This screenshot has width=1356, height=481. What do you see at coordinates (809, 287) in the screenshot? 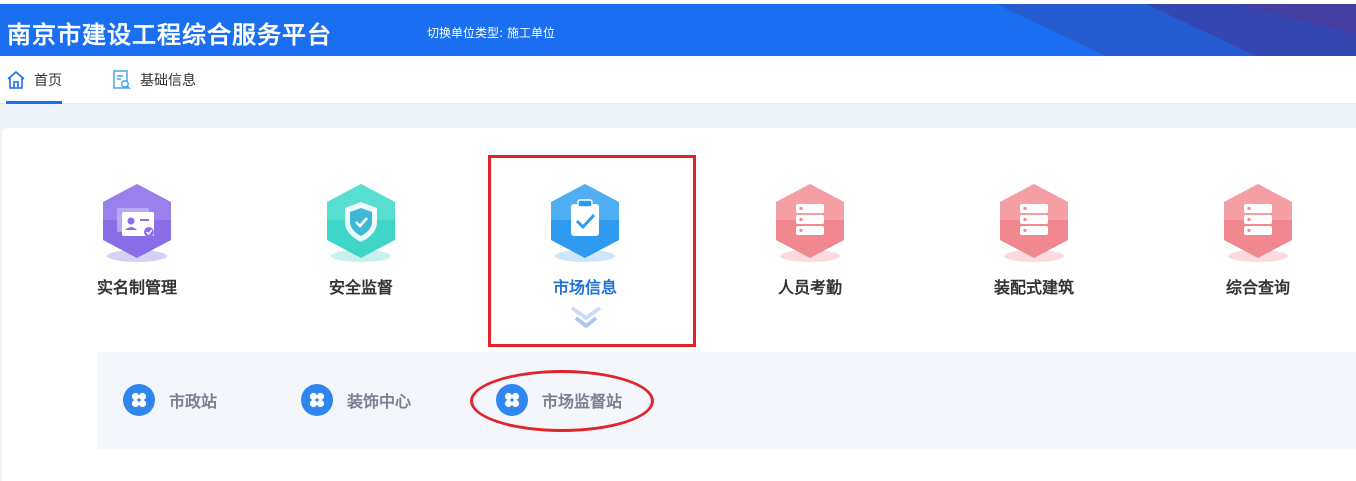
I see `module-attendance-label: 人员考勤` at bounding box center [809, 287].